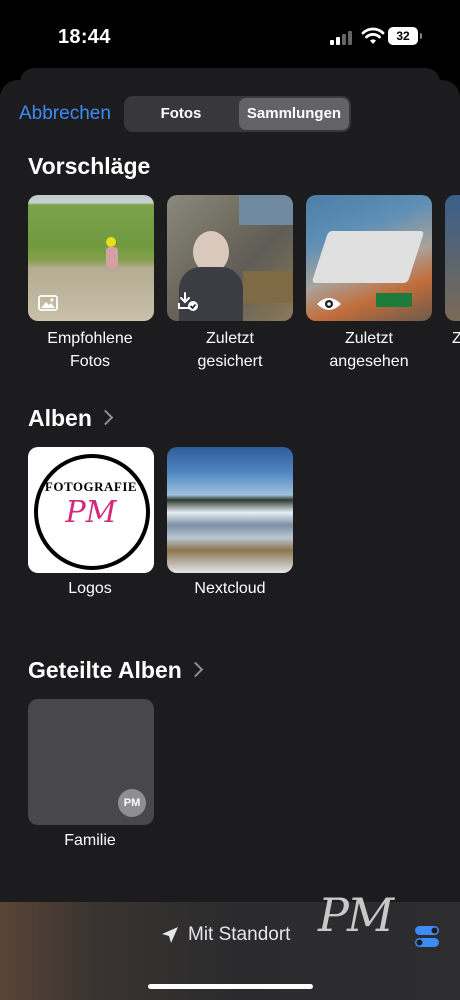 The height and width of the screenshot is (1000, 460). What do you see at coordinates (170, 935) in the screenshot?
I see `location-arrow-icon` at bounding box center [170, 935].